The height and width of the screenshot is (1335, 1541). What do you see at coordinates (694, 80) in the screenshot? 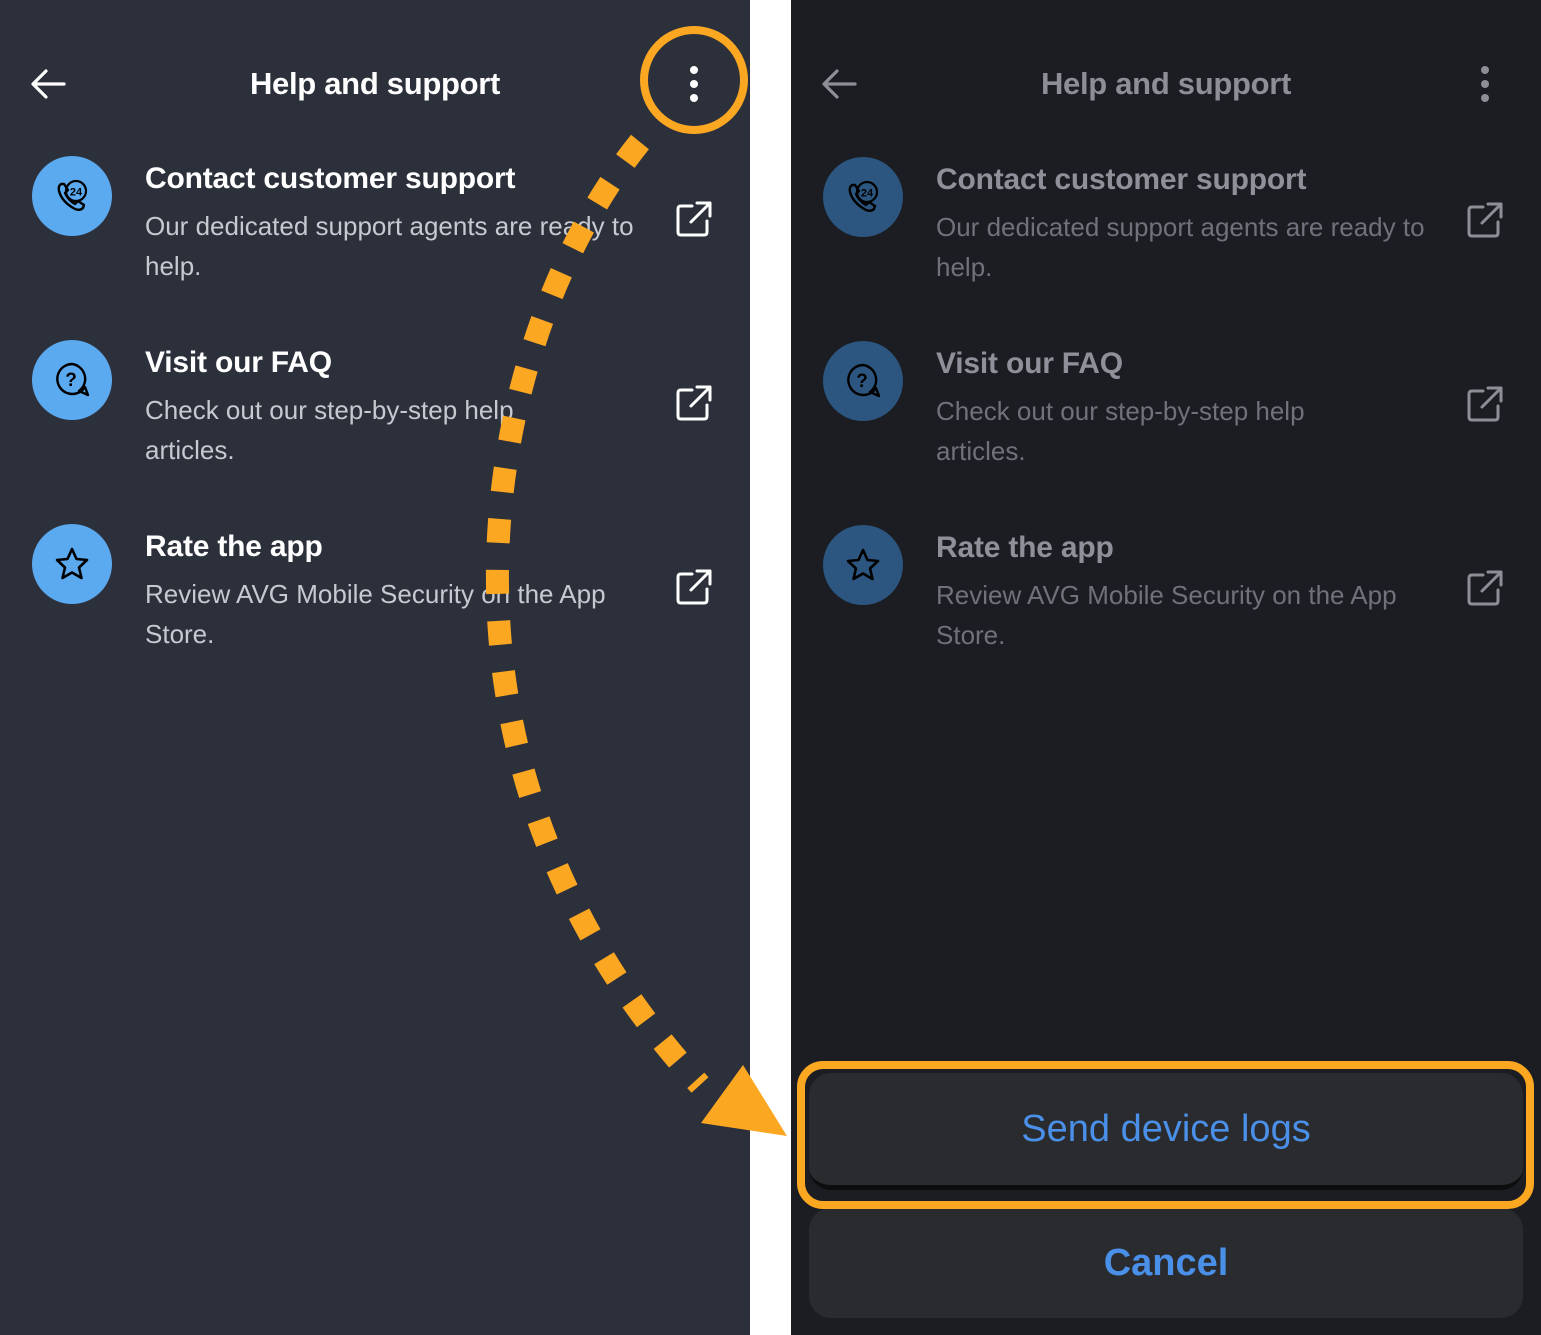
I see `highlight-circle` at bounding box center [694, 80].